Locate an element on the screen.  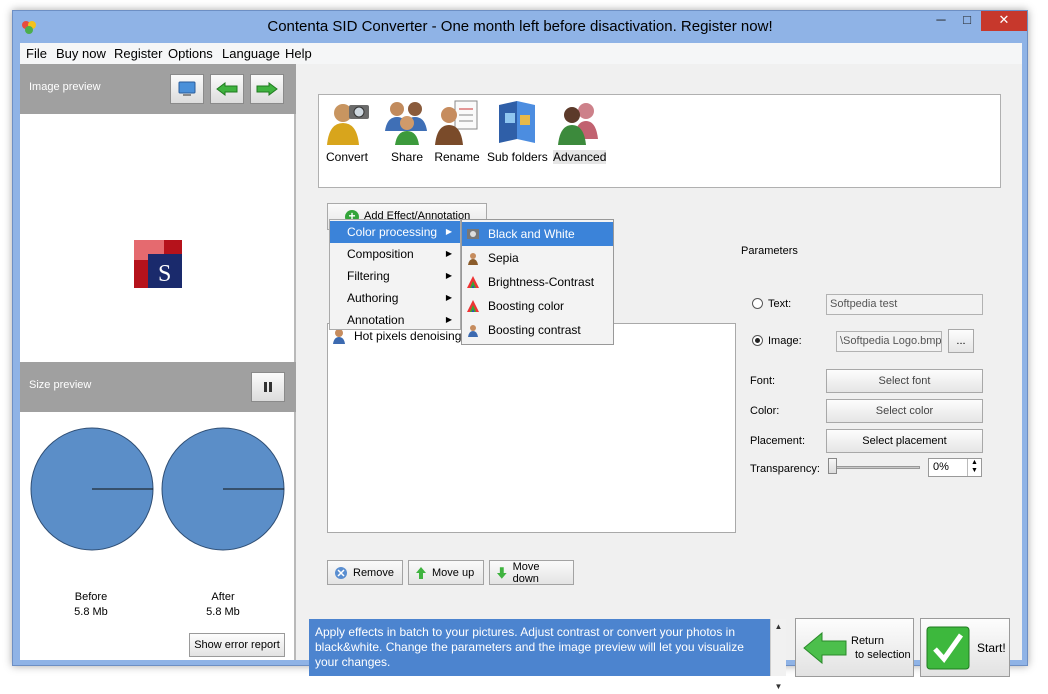
next-image-button is located at coordinates (267, 89).